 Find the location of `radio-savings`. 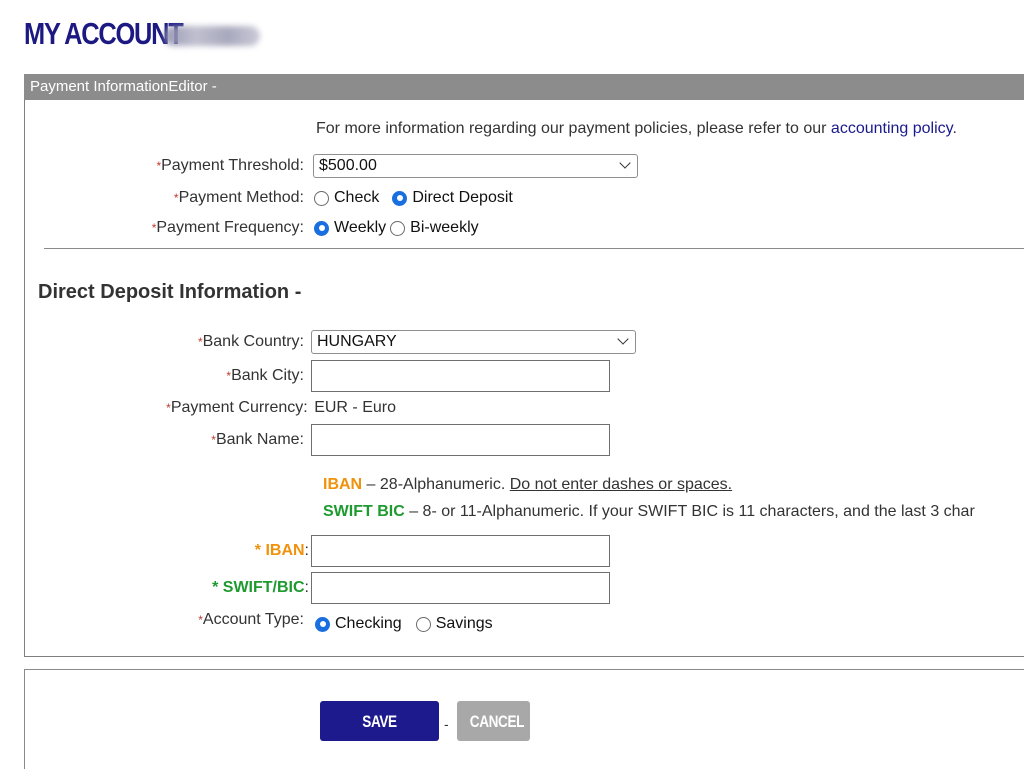

radio-savings is located at coordinates (423, 624).